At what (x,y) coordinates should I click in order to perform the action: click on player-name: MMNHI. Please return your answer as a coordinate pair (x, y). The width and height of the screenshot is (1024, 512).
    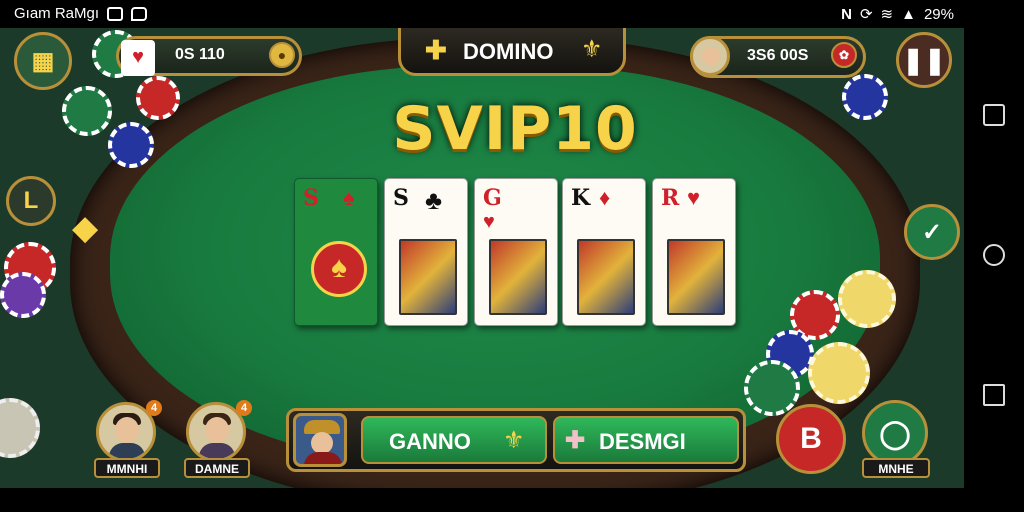
    Looking at the image, I should click on (127, 468).